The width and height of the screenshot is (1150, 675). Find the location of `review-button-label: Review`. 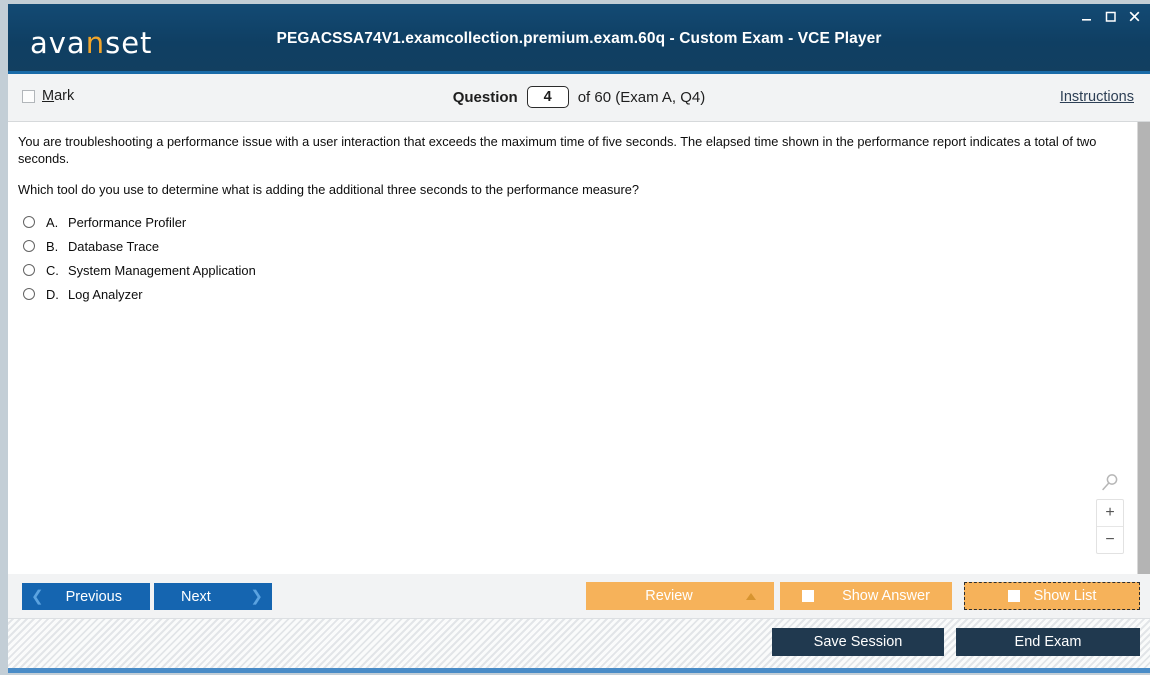

review-button-label: Review is located at coordinates (669, 596).